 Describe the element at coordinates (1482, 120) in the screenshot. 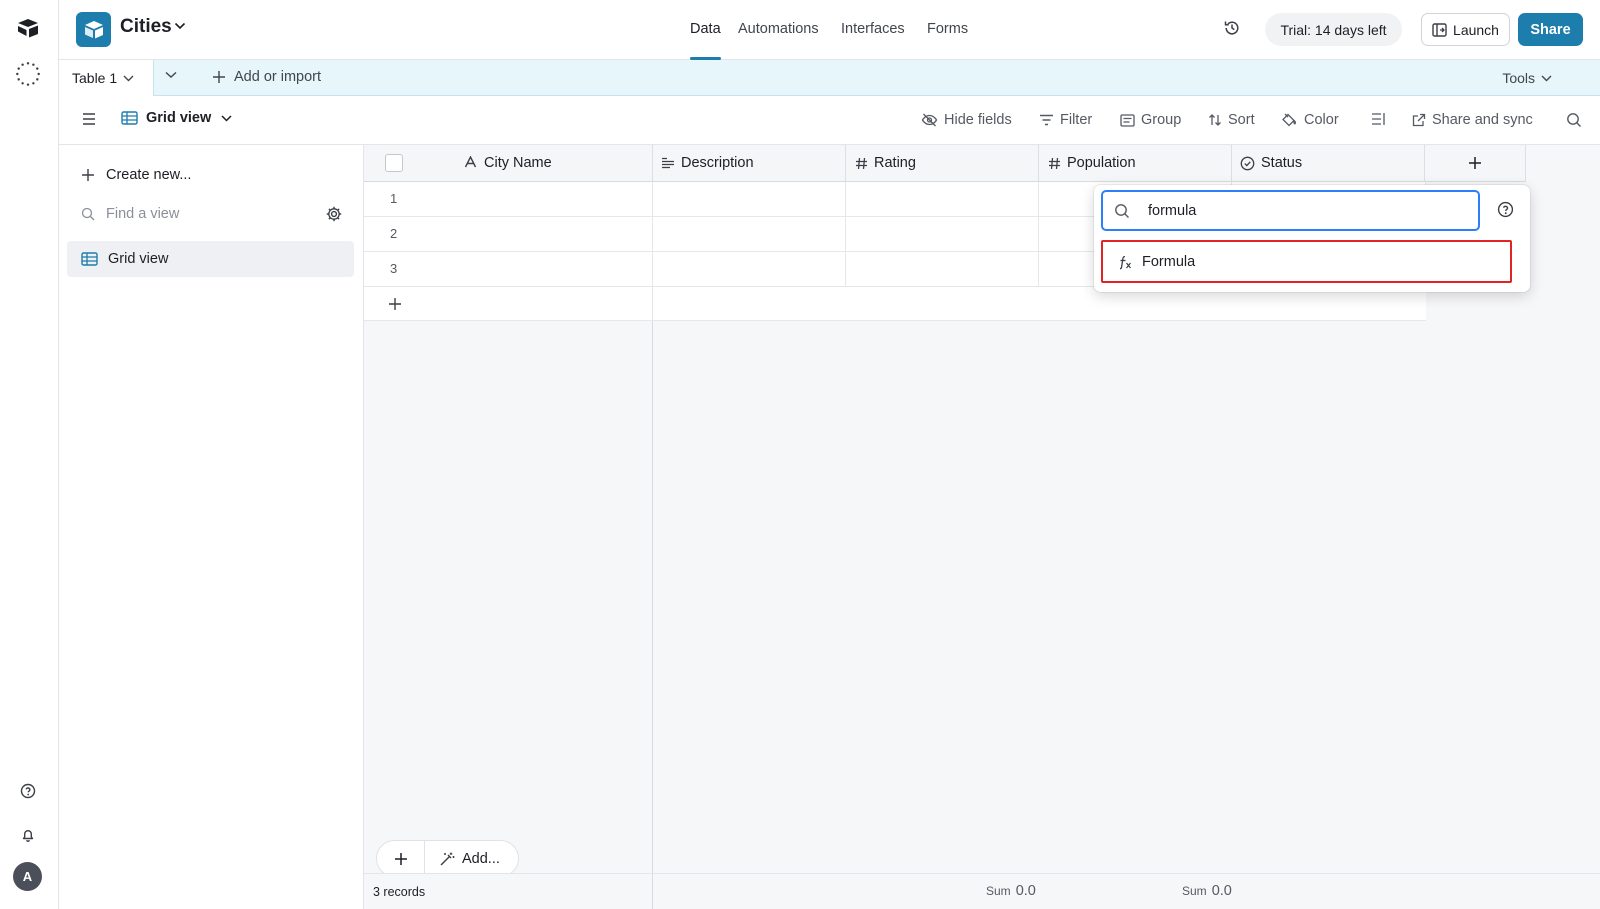

I see `share-and-sync-label: Share and sync` at that location.